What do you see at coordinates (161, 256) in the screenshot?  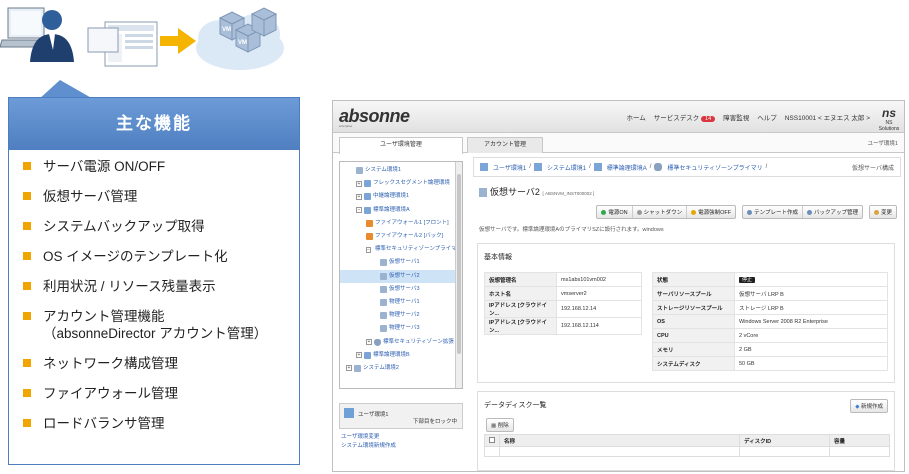 I see `feature-item: OS イメージのテンプレート化` at bounding box center [161, 256].